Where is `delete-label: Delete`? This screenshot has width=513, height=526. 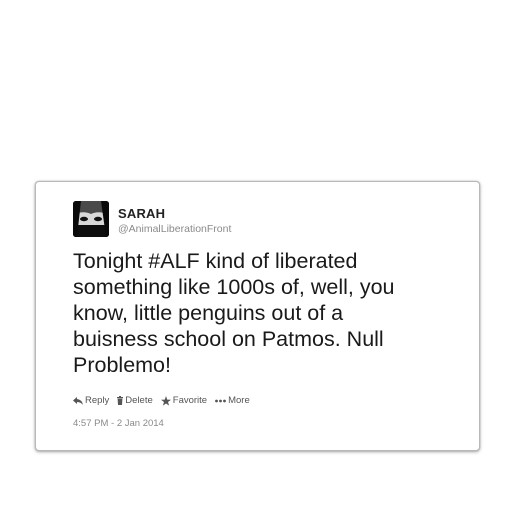 delete-label: Delete is located at coordinates (139, 400).